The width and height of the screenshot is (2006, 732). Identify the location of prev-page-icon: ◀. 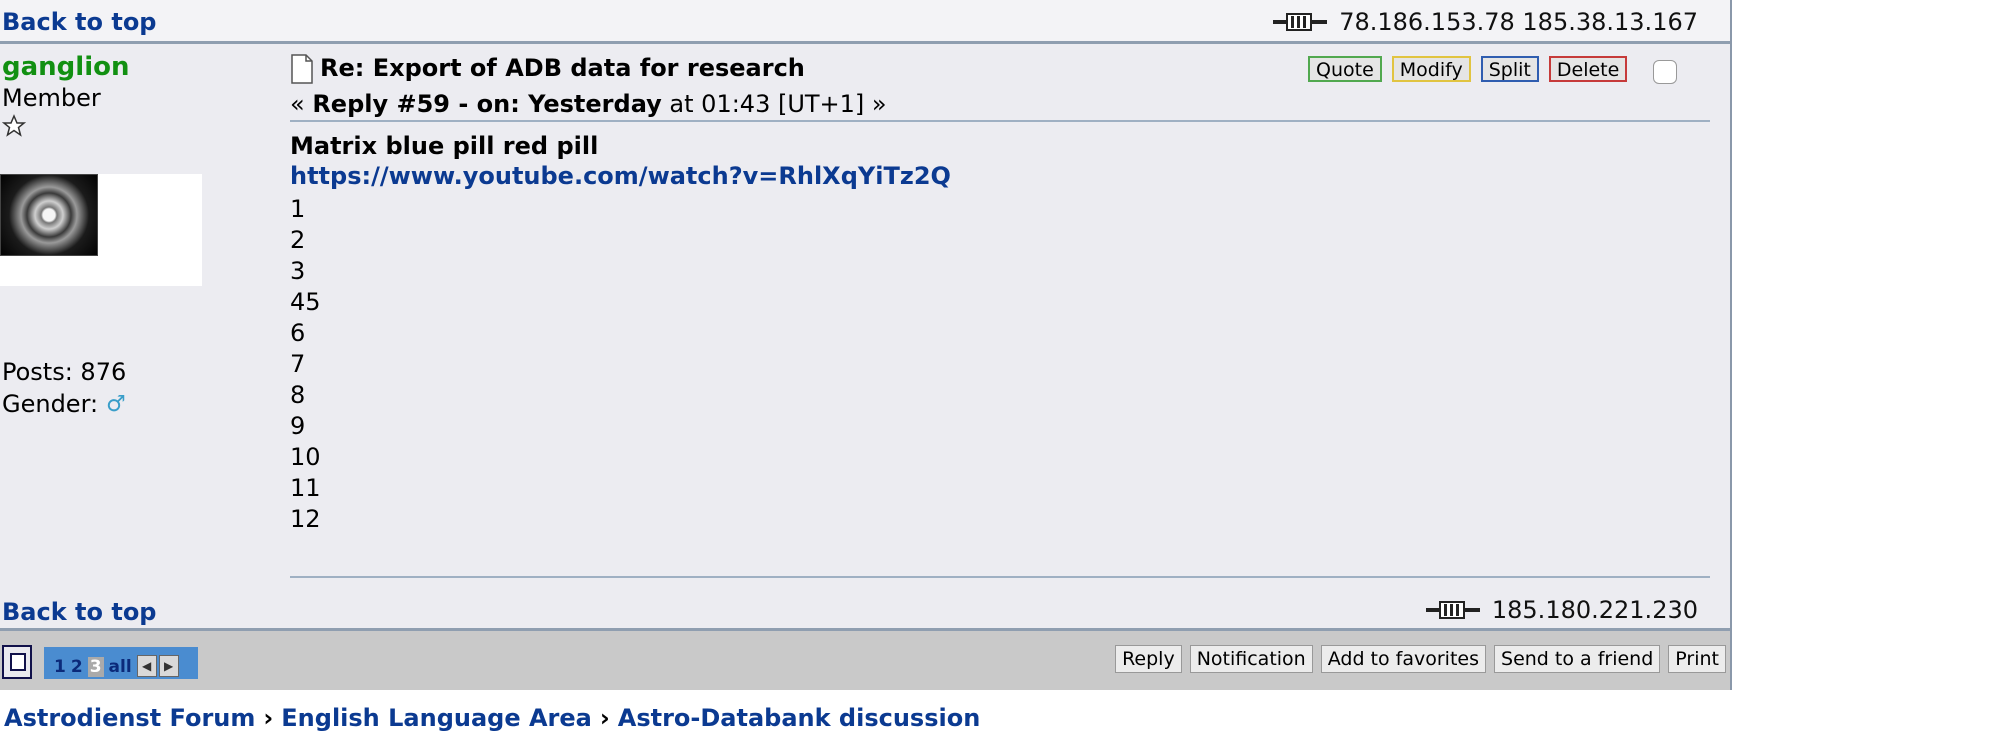
(146, 666).